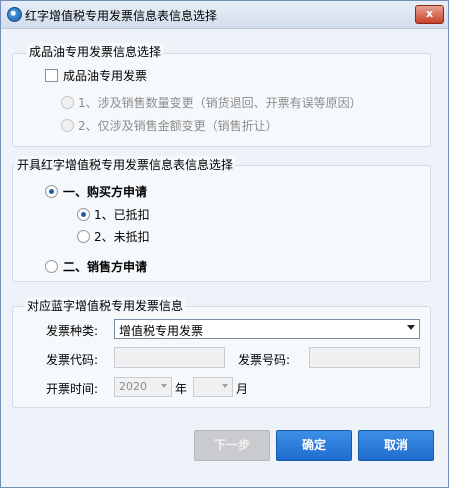 This screenshot has width=449, height=488. Describe the element at coordinates (51, 266) in the screenshot. I see `seller-apply-radio` at that location.